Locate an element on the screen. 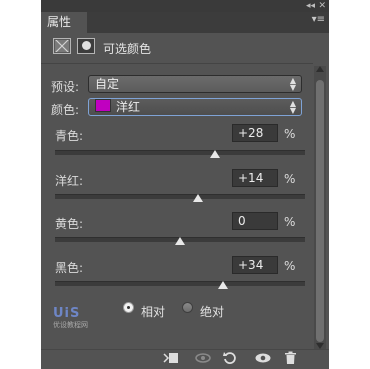  selective-color-icon is located at coordinates (62, 46).